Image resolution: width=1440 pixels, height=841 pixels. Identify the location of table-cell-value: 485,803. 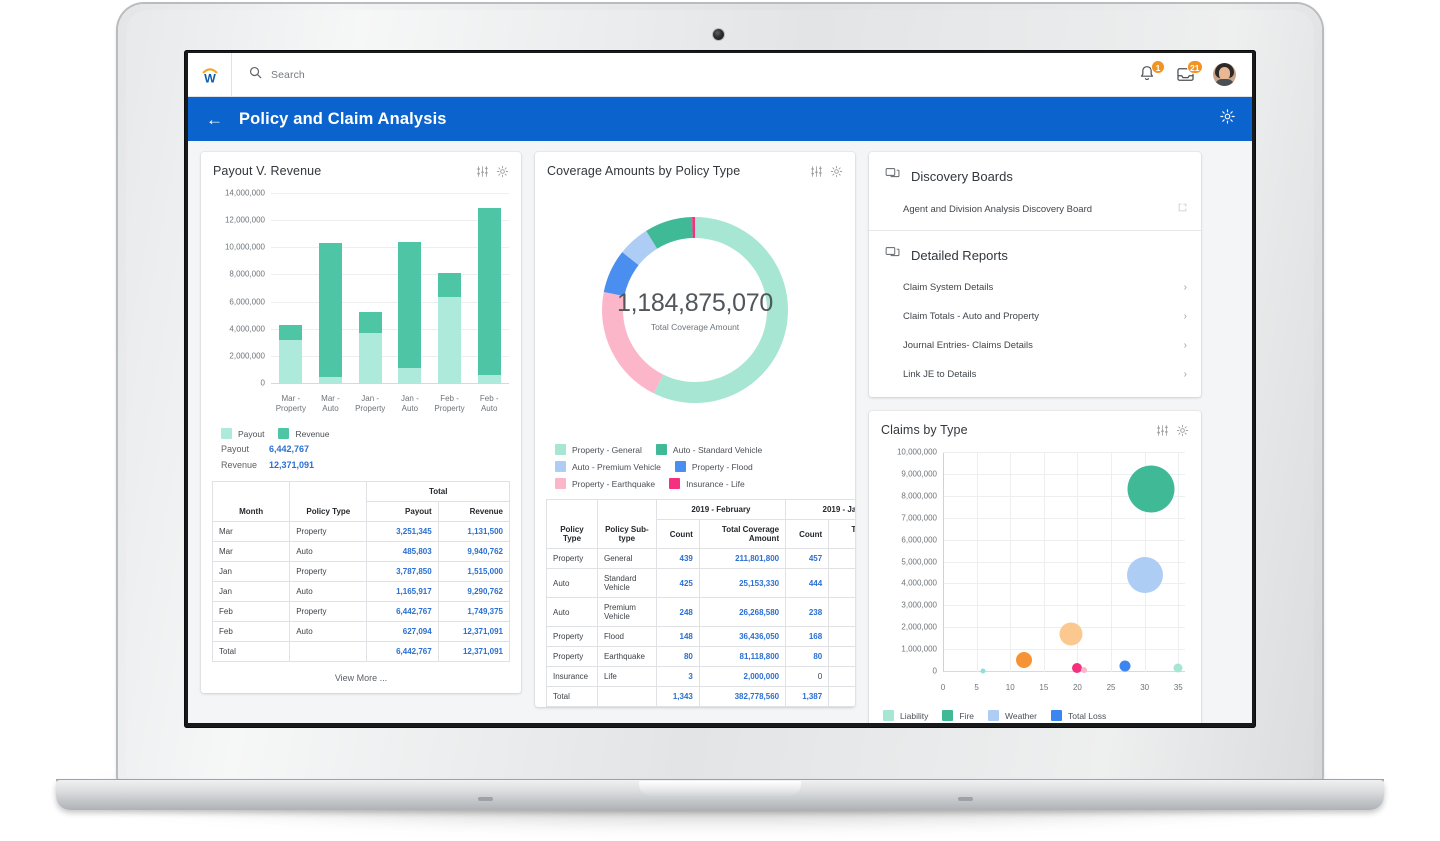
(402, 551).